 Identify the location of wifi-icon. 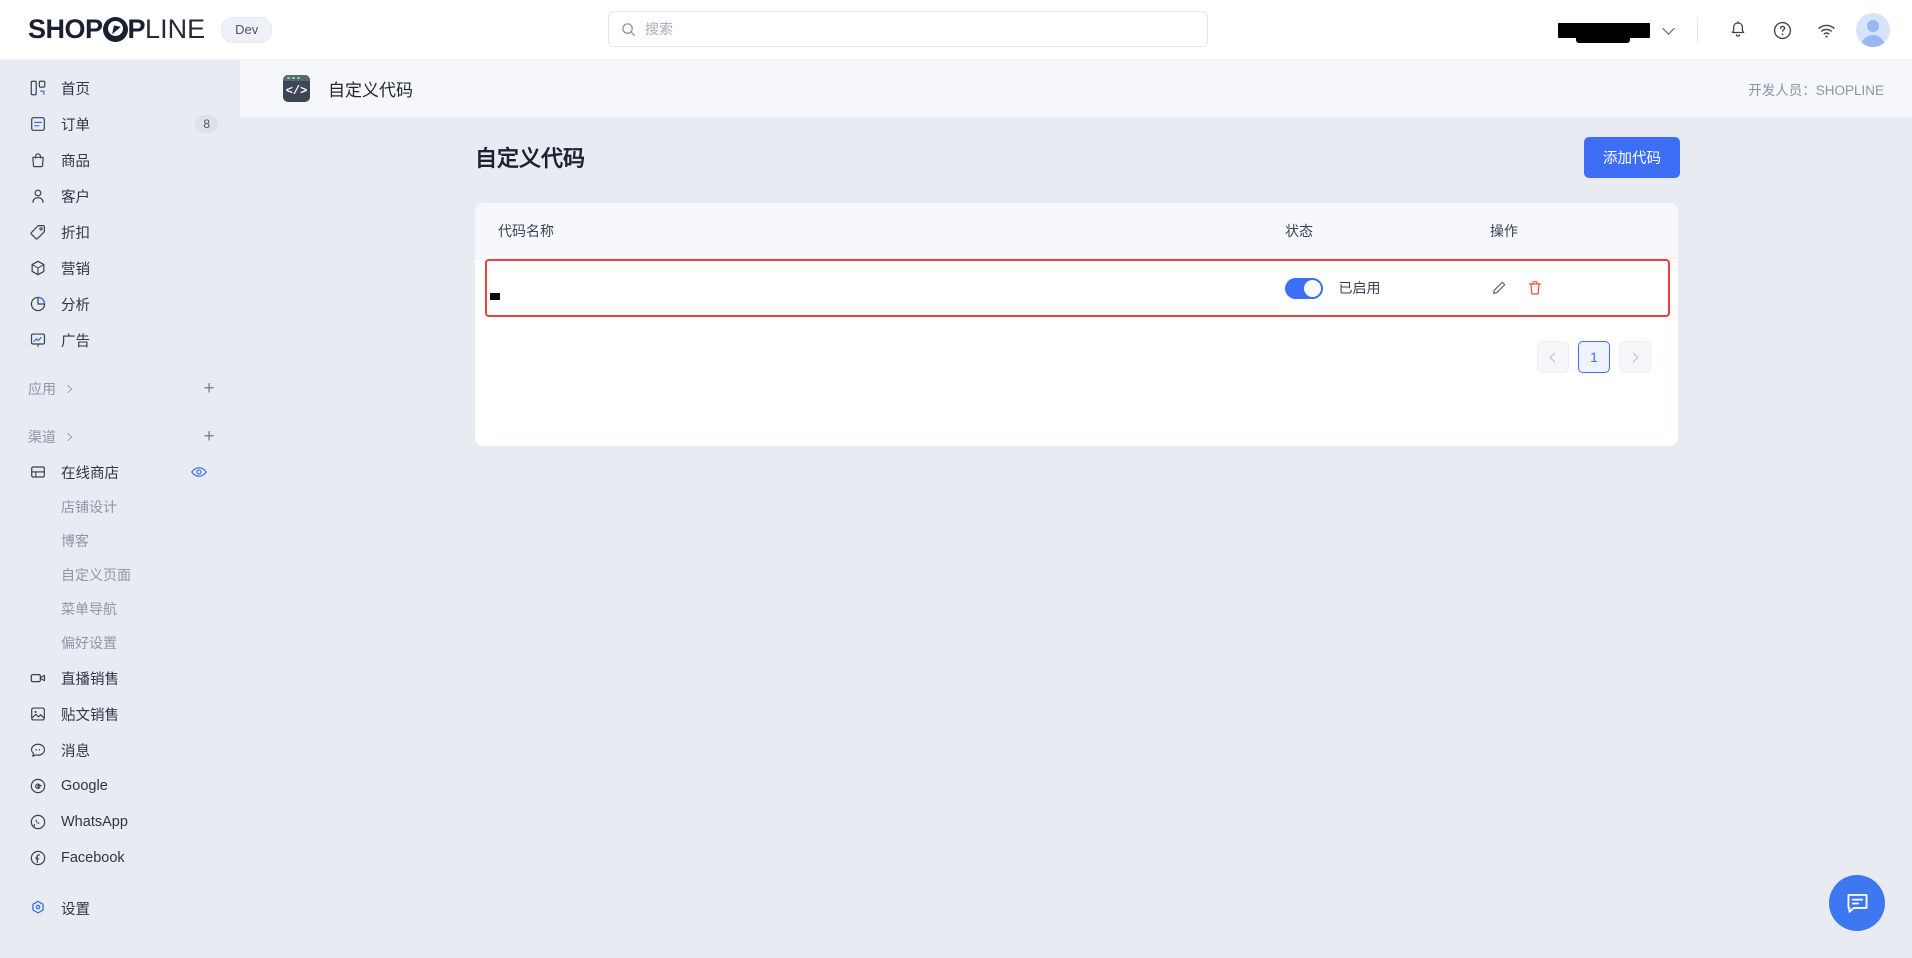
(1826, 30).